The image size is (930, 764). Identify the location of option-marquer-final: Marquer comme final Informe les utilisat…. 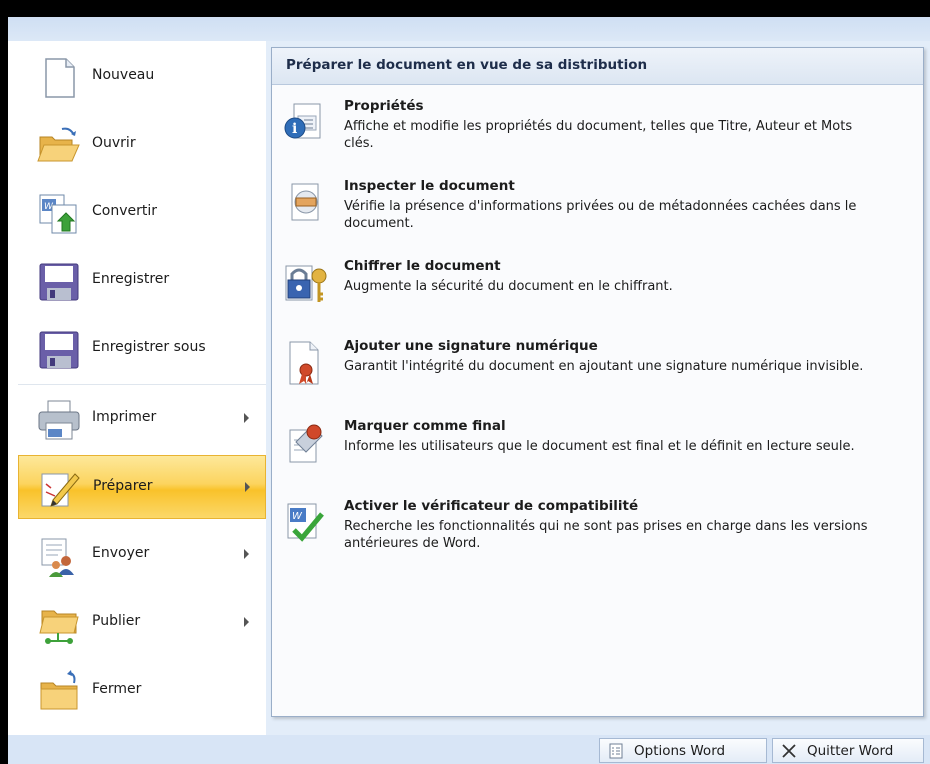
(597, 450).